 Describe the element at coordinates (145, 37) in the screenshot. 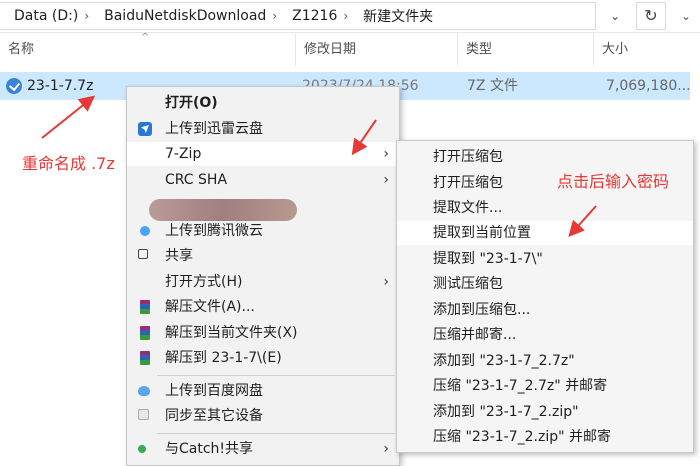

I see `sort-caret-icon: ^` at that location.